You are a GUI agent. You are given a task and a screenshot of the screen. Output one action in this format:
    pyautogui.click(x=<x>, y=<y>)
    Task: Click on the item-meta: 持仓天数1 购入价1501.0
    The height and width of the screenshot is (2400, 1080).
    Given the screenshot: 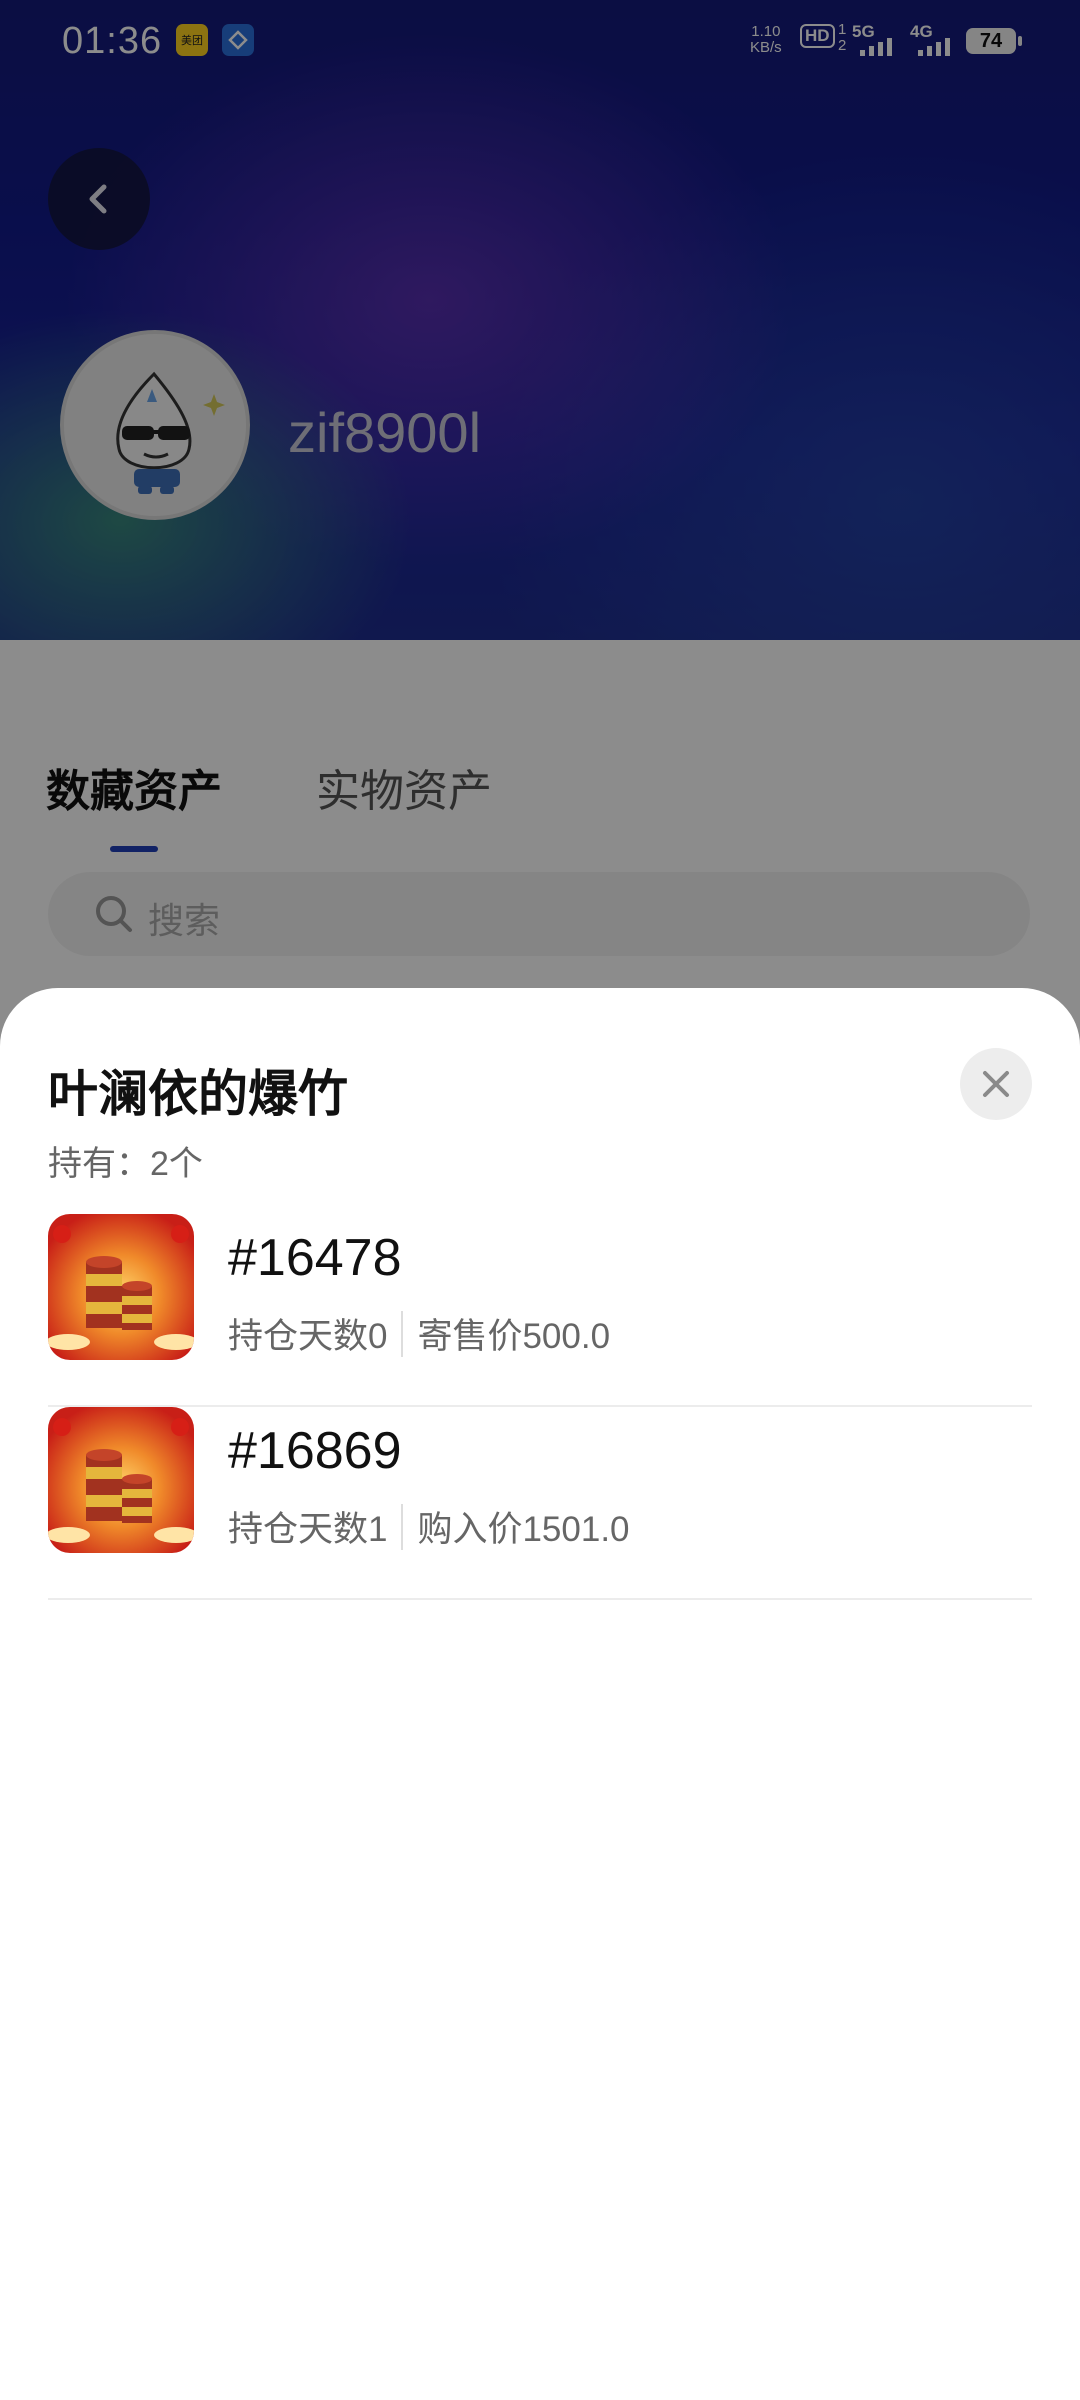 What is the action you would take?
    pyautogui.click(x=429, y=1526)
    